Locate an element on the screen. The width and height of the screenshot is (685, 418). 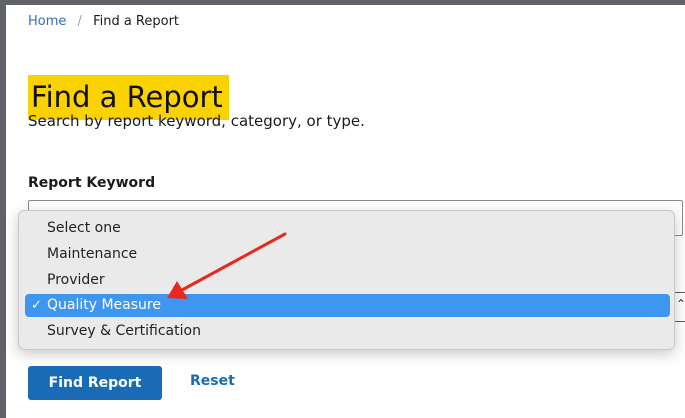
dropdown-option: Maintenance is located at coordinates (347, 254).